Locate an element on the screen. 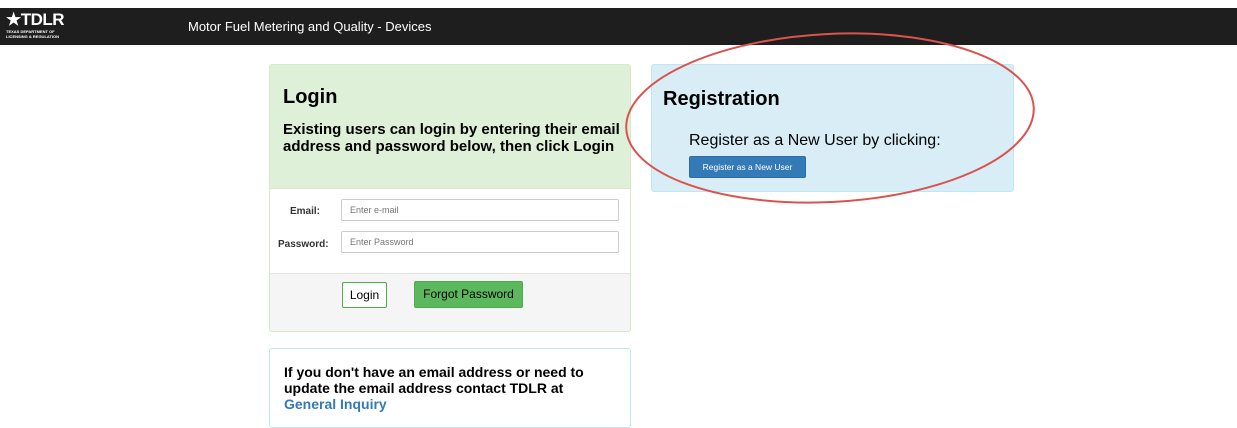 The height and width of the screenshot is (428, 1237). logo-subtext-line2: LICENSING & REGULATION is located at coordinates (33, 36).